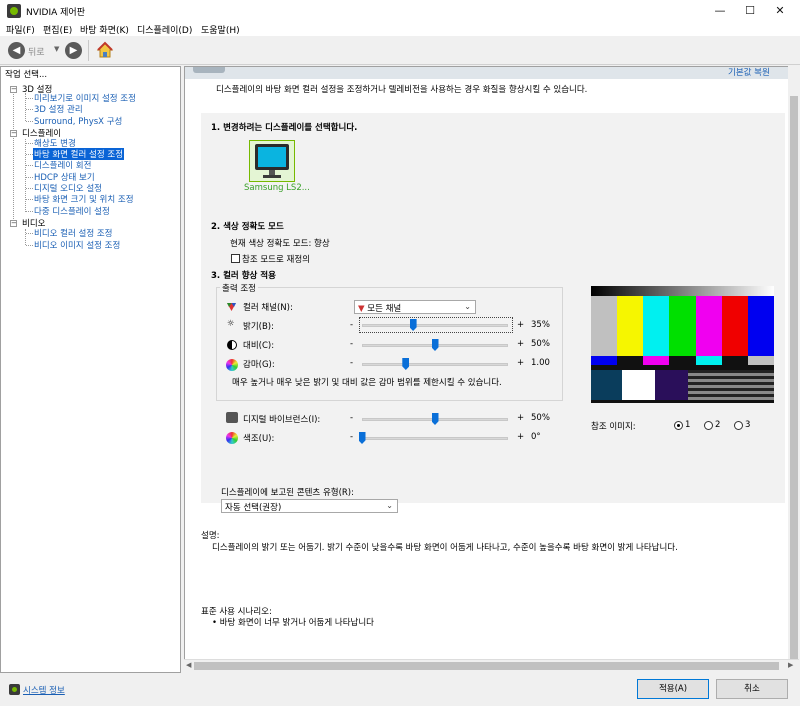 The image size is (800, 706). Describe the element at coordinates (105, 50) in the screenshot. I see `home-icon` at that location.